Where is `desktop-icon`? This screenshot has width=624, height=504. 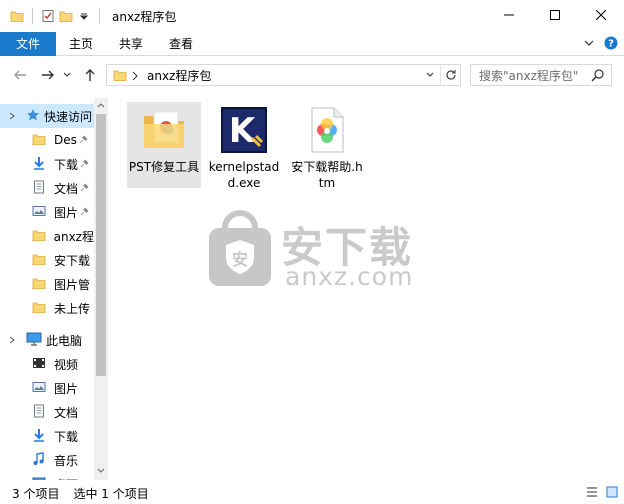 desktop-icon is located at coordinates (43, 478).